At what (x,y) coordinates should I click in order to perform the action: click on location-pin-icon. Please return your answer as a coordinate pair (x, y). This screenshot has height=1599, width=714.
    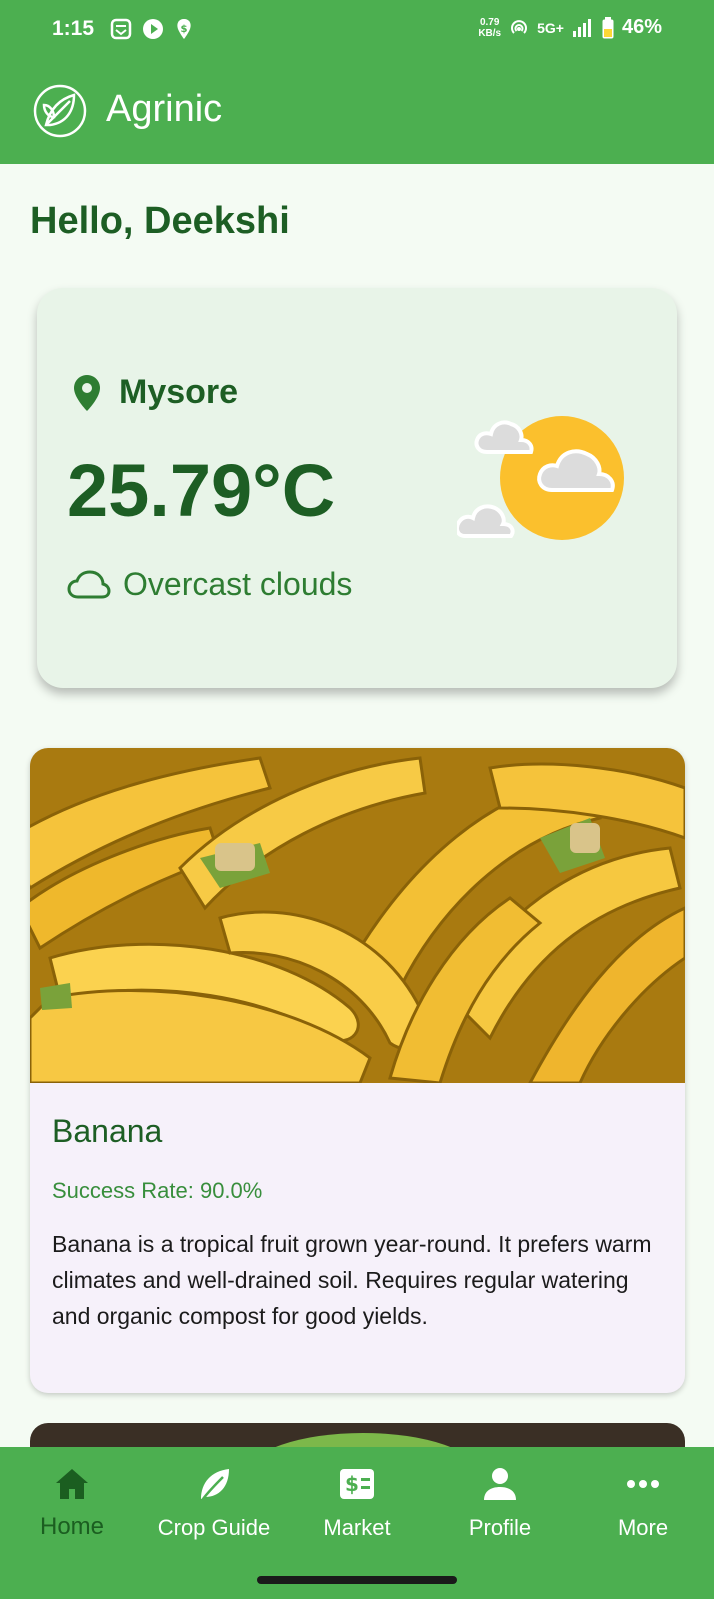
    Looking at the image, I should click on (87, 392).